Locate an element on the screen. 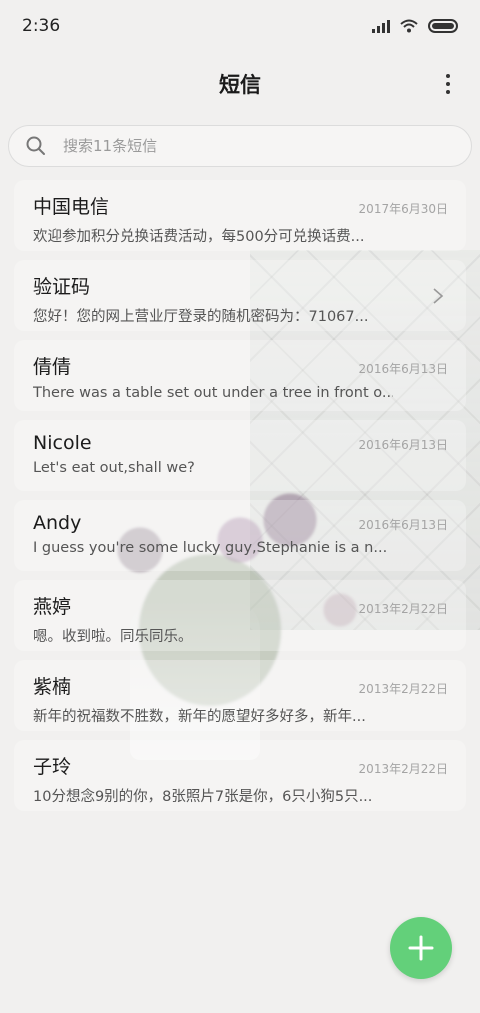 The image size is (480, 1013). conversation-preview: 嗯。收到啦。同乐同乐。 is located at coordinates (113, 637).